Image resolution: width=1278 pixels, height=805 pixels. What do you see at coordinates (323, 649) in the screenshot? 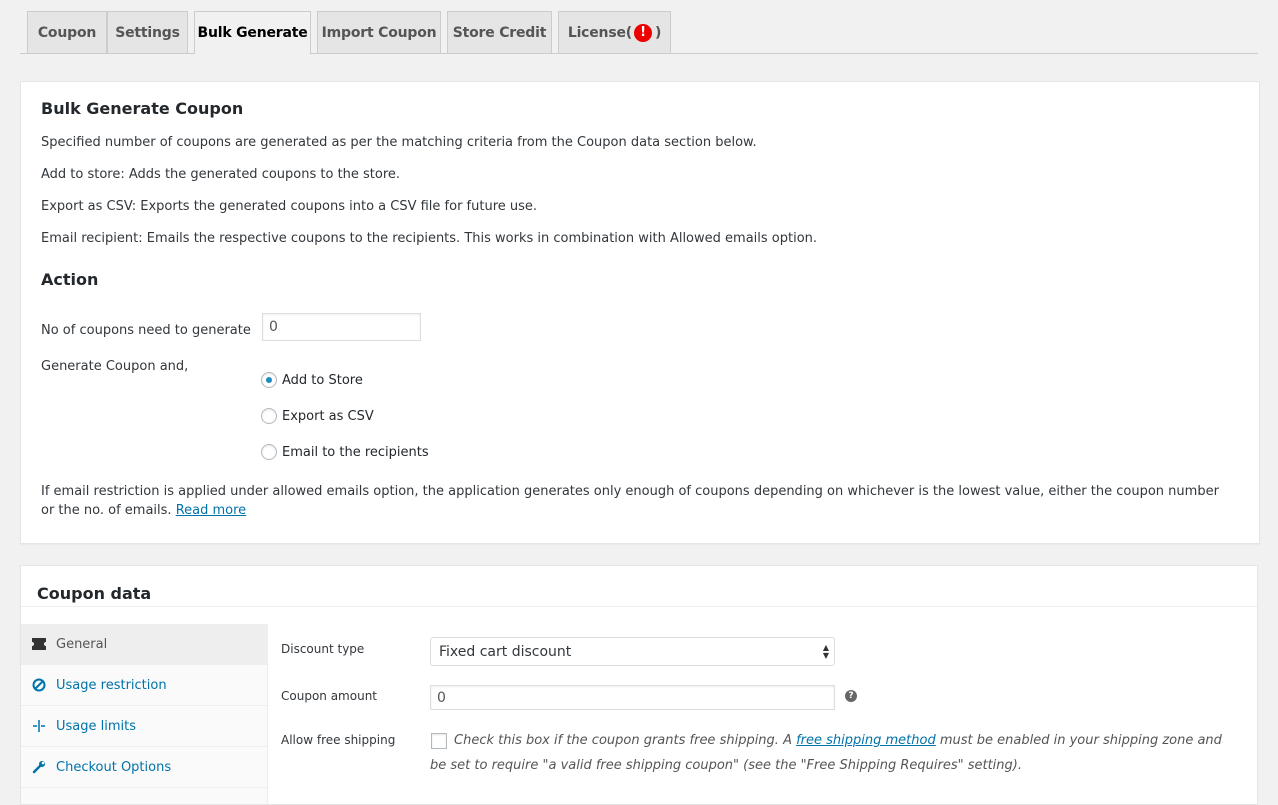
I see `discount-type-label: Discount type` at bounding box center [323, 649].